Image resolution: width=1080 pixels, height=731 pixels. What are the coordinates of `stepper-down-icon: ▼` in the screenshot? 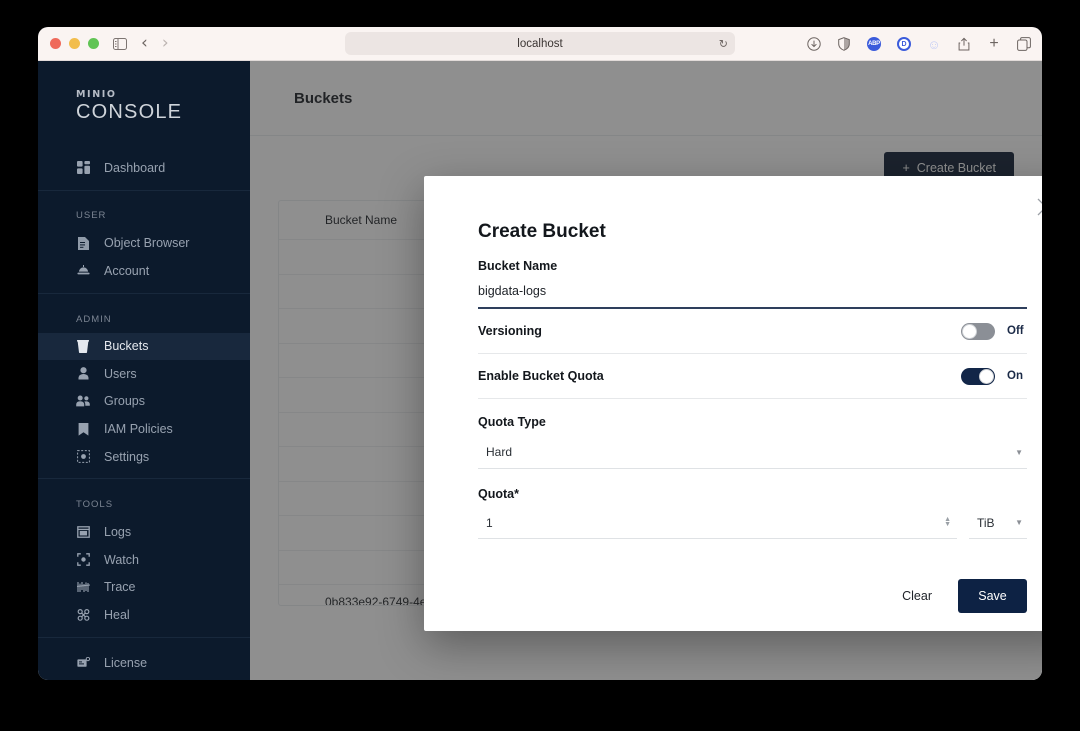 It's located at (947, 524).